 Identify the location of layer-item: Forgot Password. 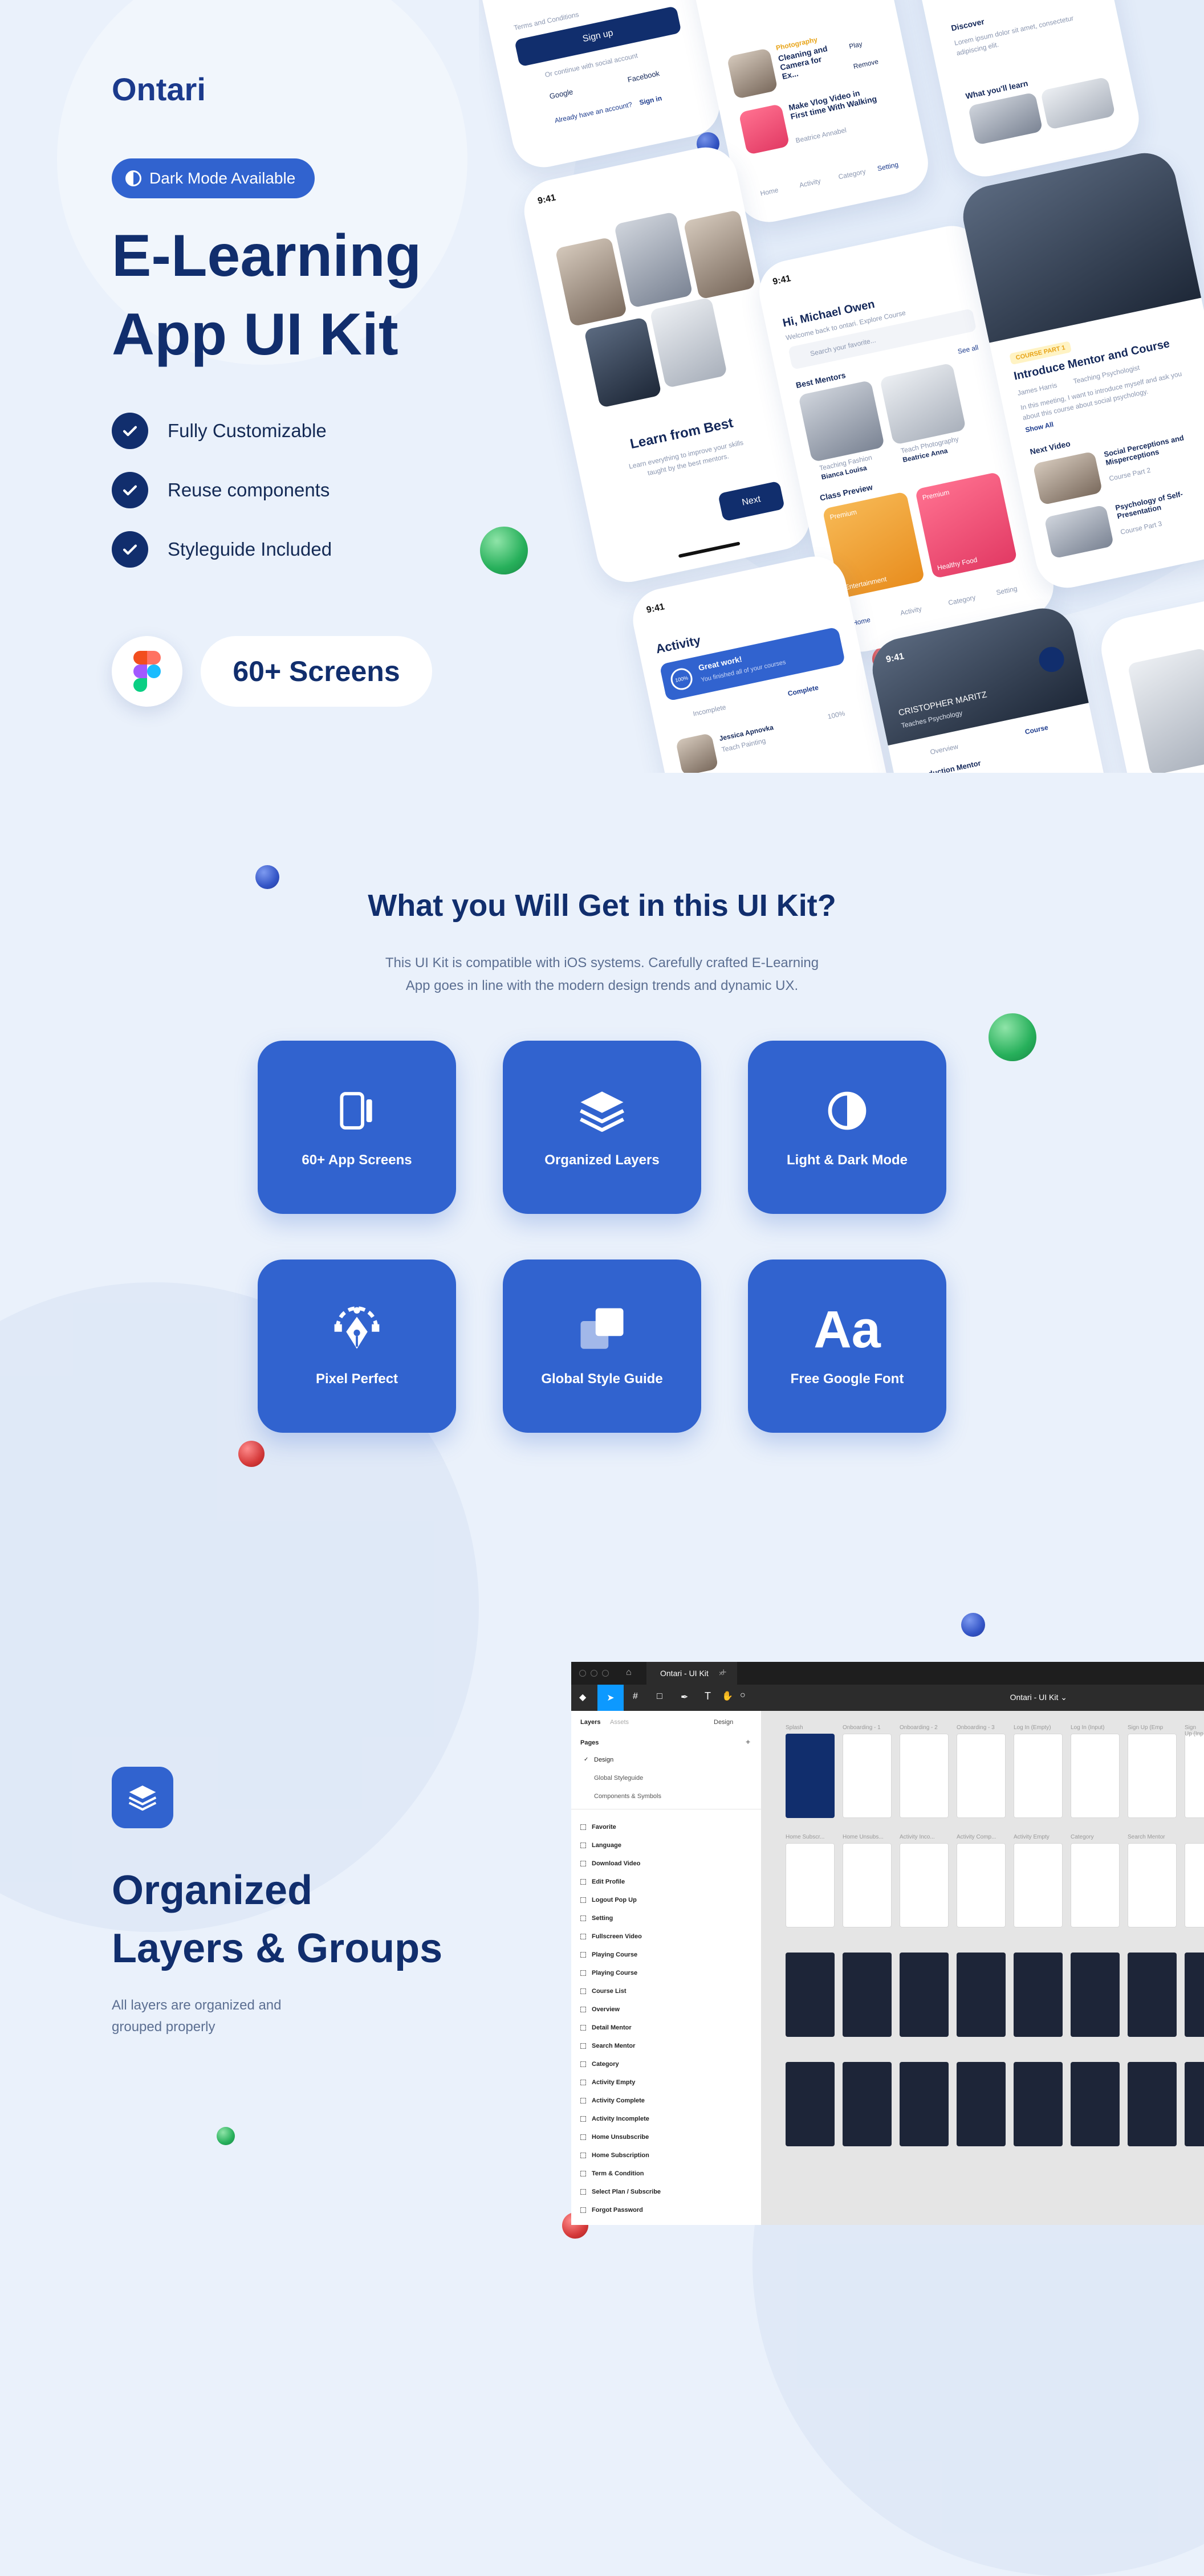
(611, 2210).